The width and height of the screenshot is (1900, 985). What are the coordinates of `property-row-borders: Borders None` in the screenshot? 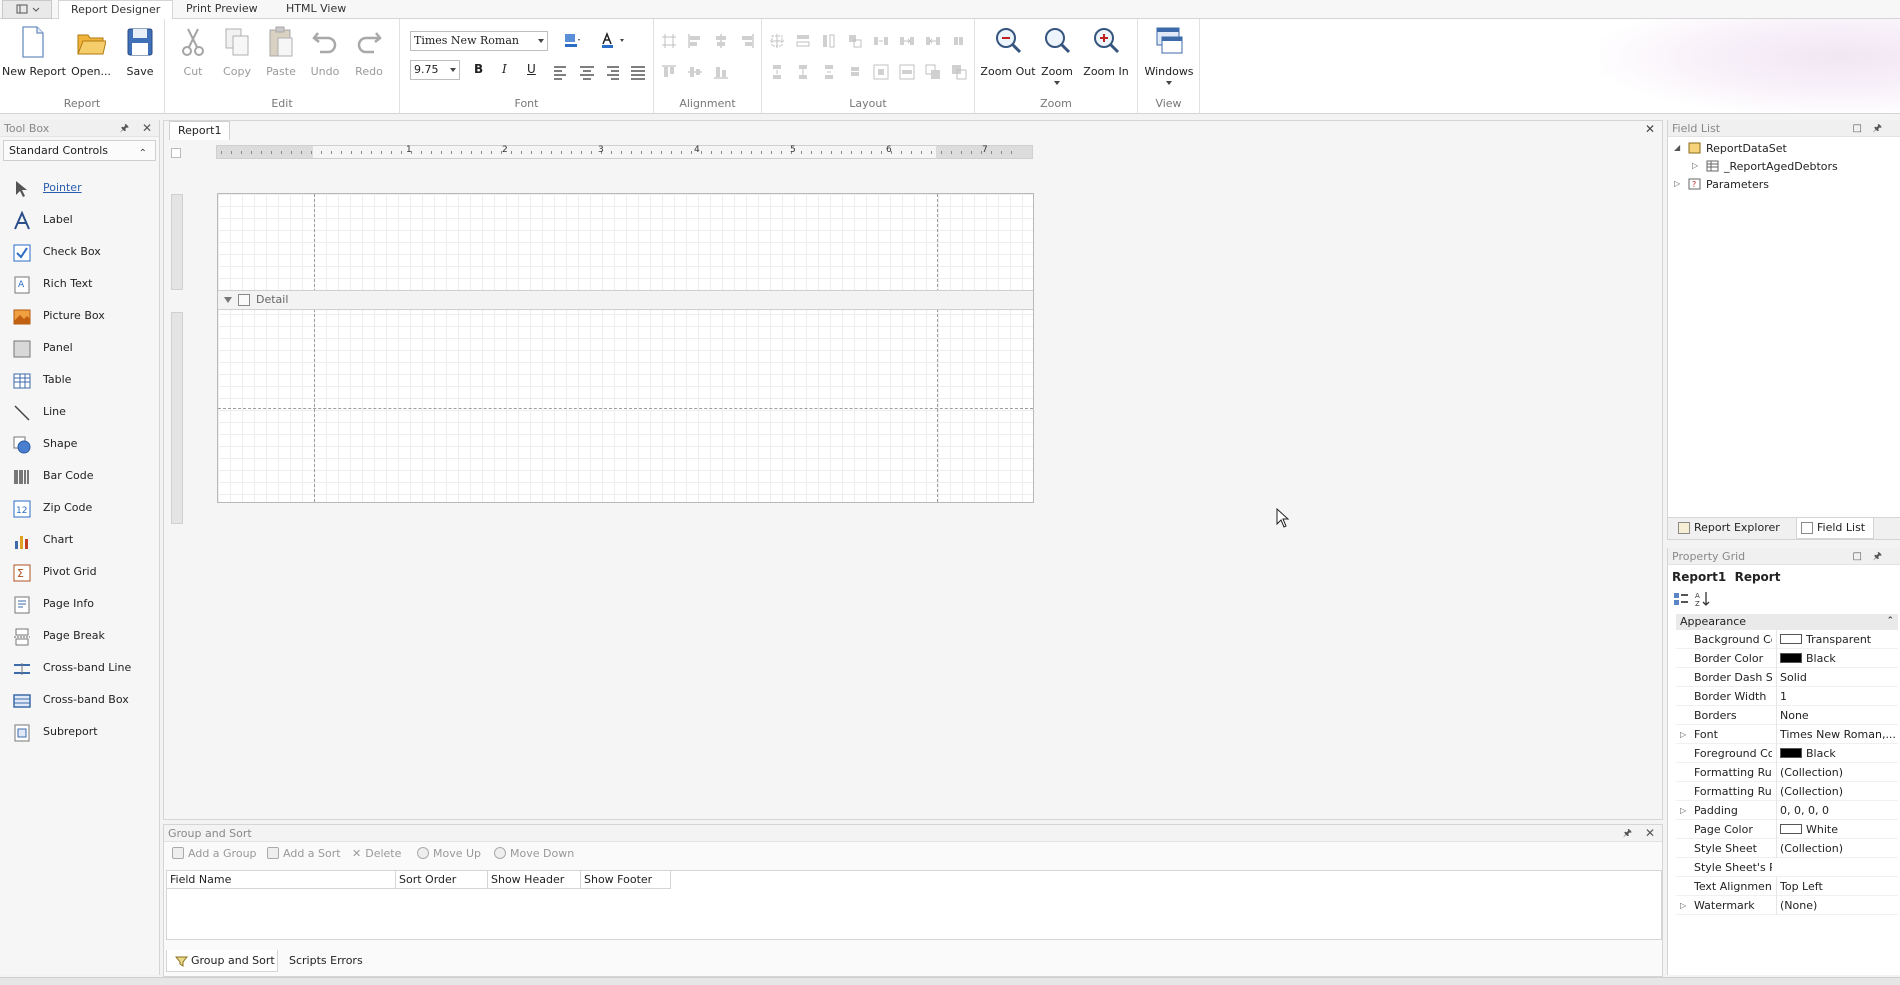 It's located at (1787, 715).